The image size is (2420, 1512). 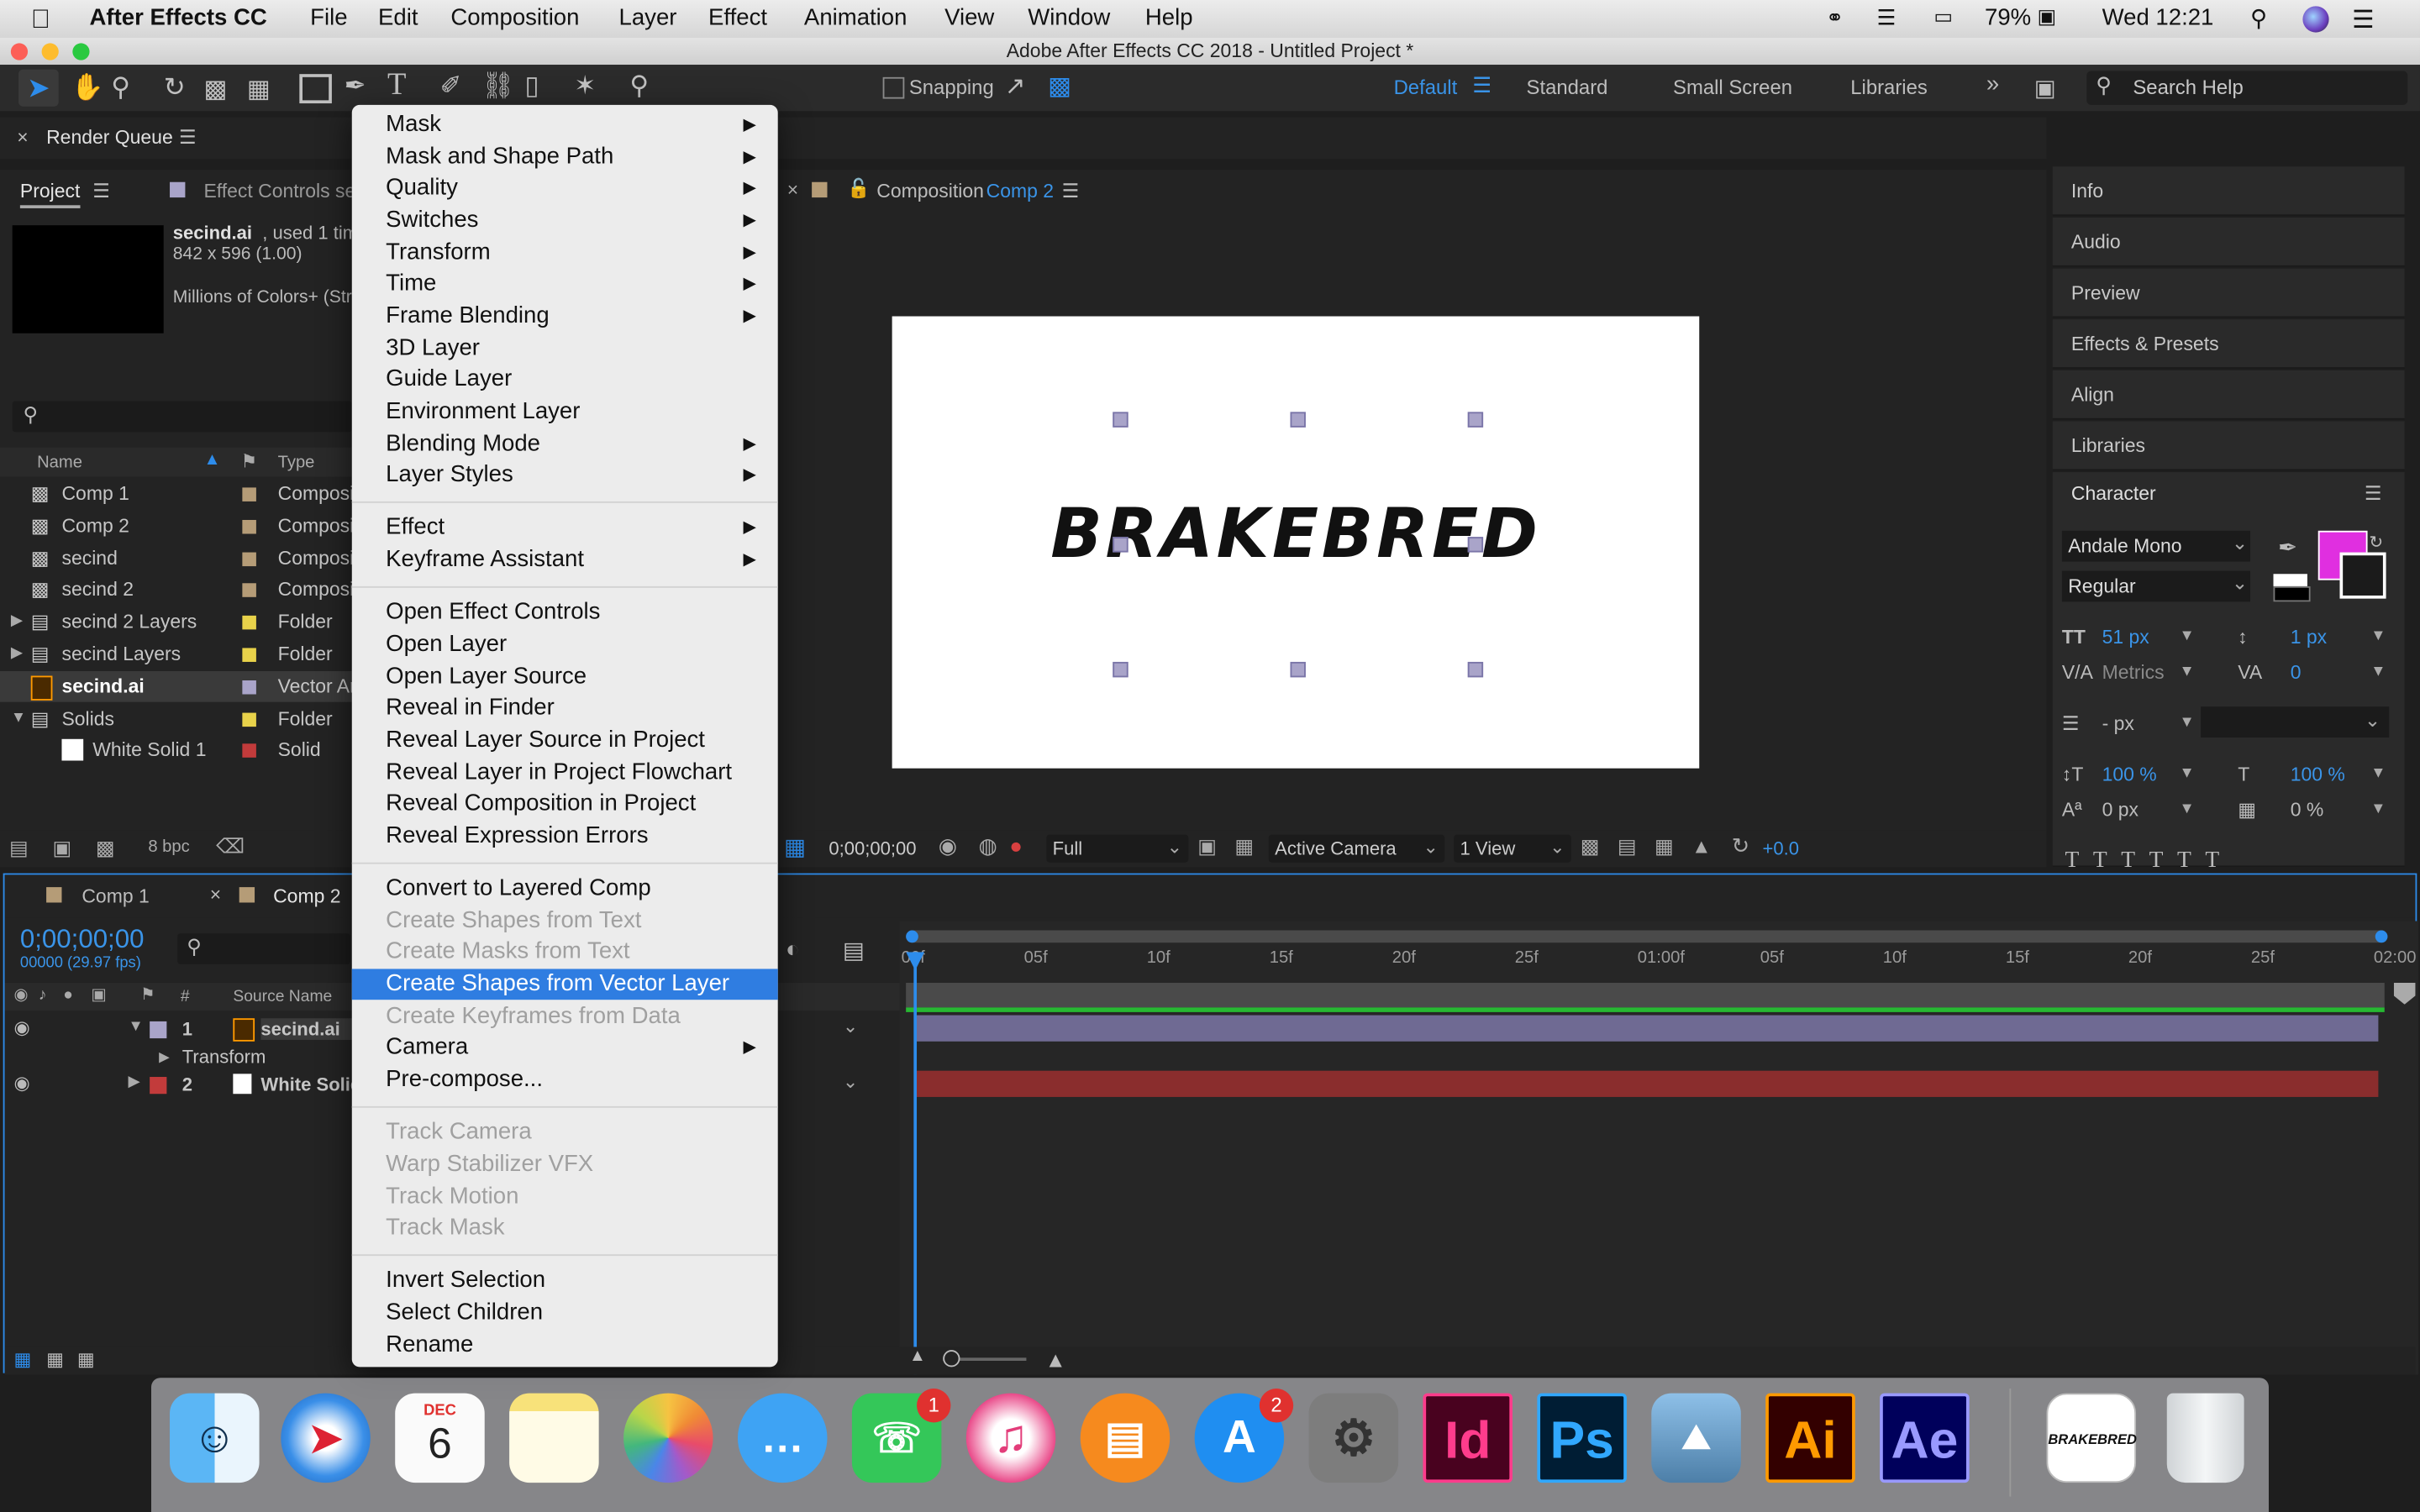 I want to click on kerning-value: Metrics, so click(x=2133, y=672).